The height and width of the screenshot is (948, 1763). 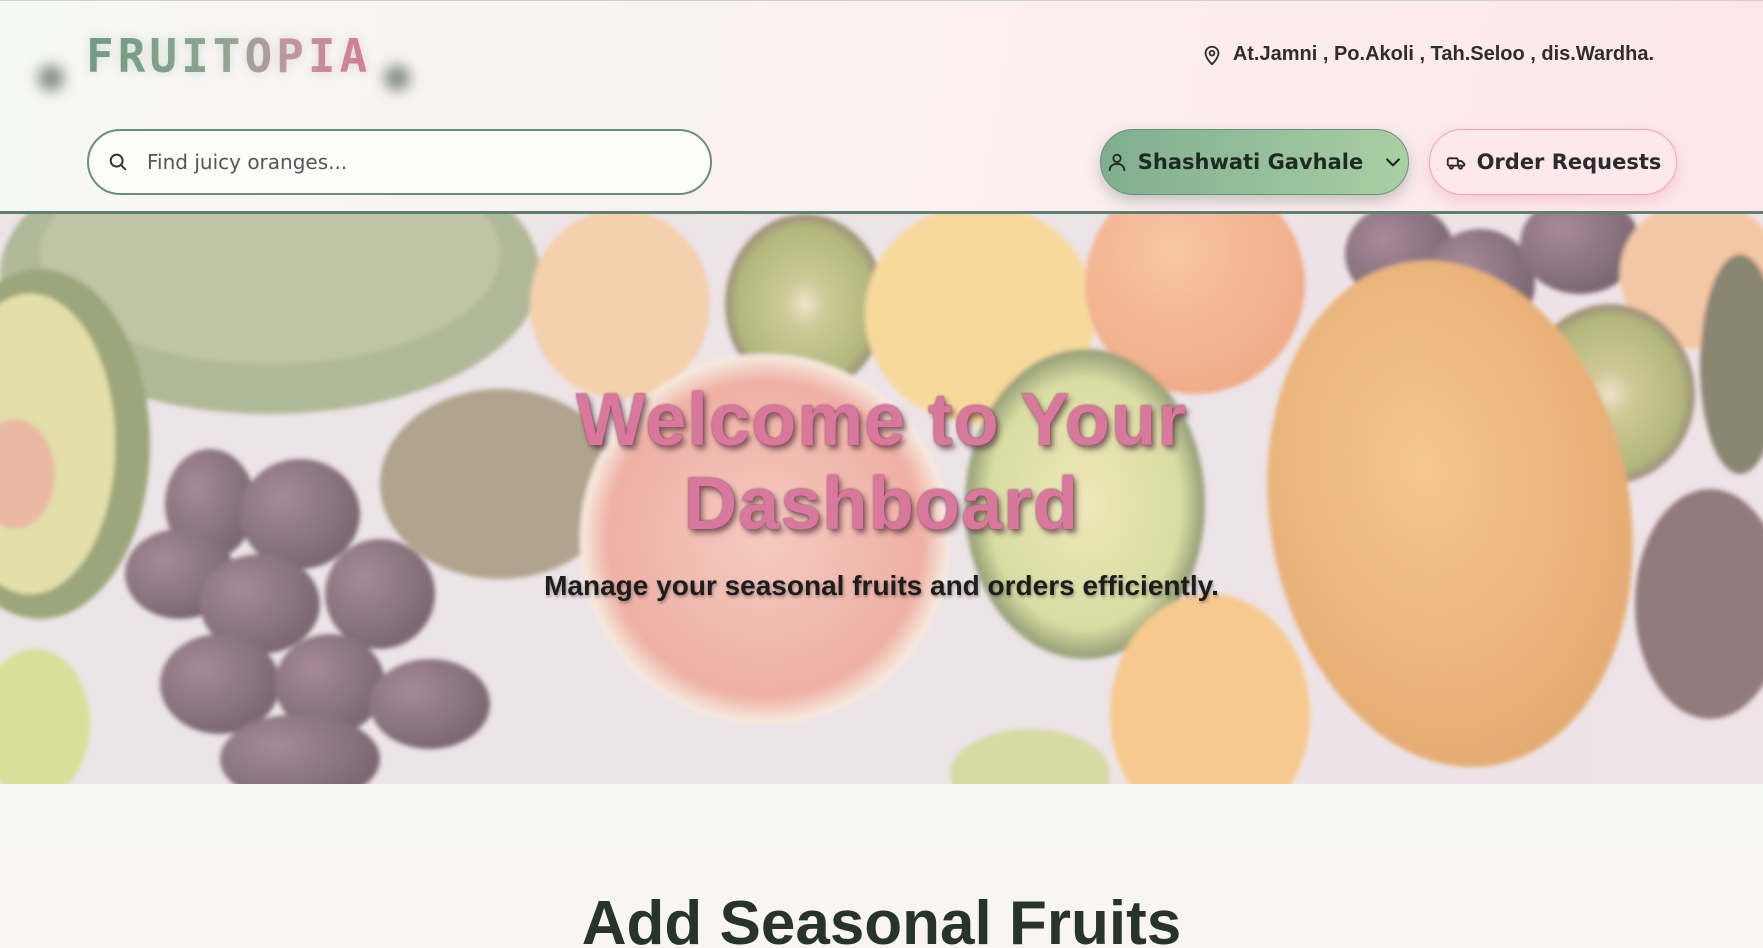 What do you see at coordinates (417, 162) in the screenshot?
I see `search-input` at bounding box center [417, 162].